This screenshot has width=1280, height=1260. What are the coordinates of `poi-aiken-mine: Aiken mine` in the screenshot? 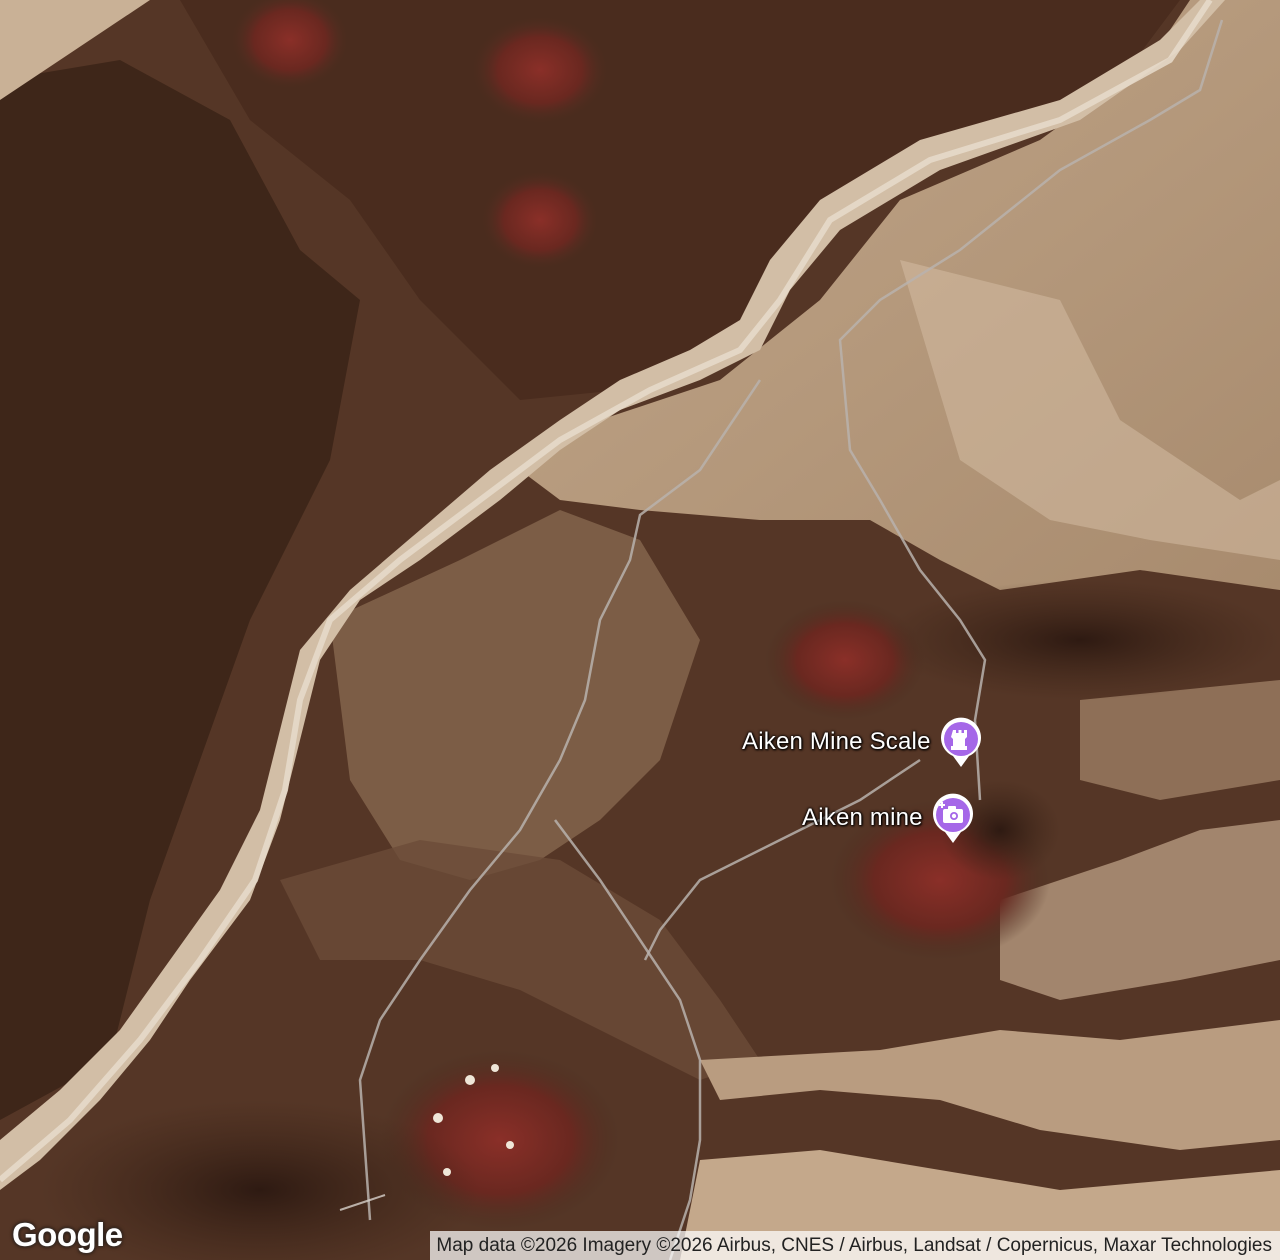 It's located at (889, 818).